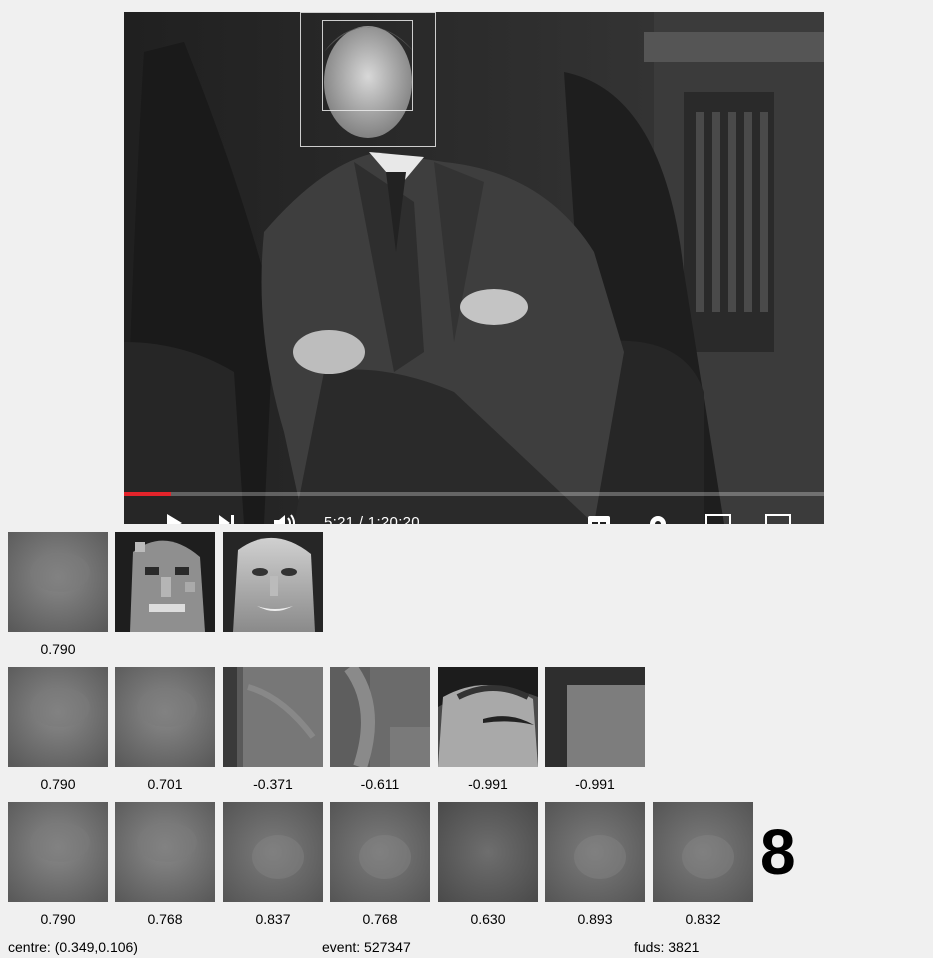  Describe the element at coordinates (599, 518) in the screenshot. I see `subtitles-icon` at that location.